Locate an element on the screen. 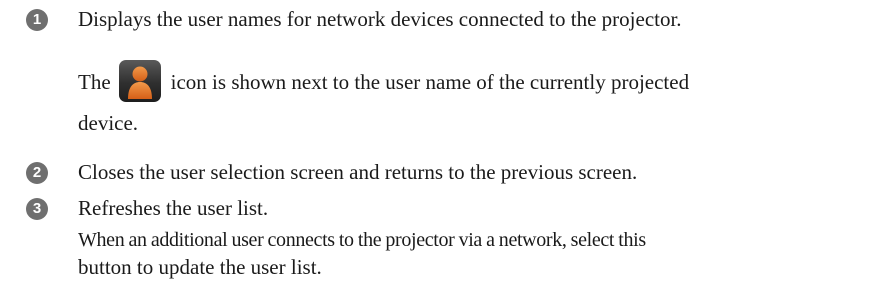  callout-number-2: 2 is located at coordinates (37, 173).